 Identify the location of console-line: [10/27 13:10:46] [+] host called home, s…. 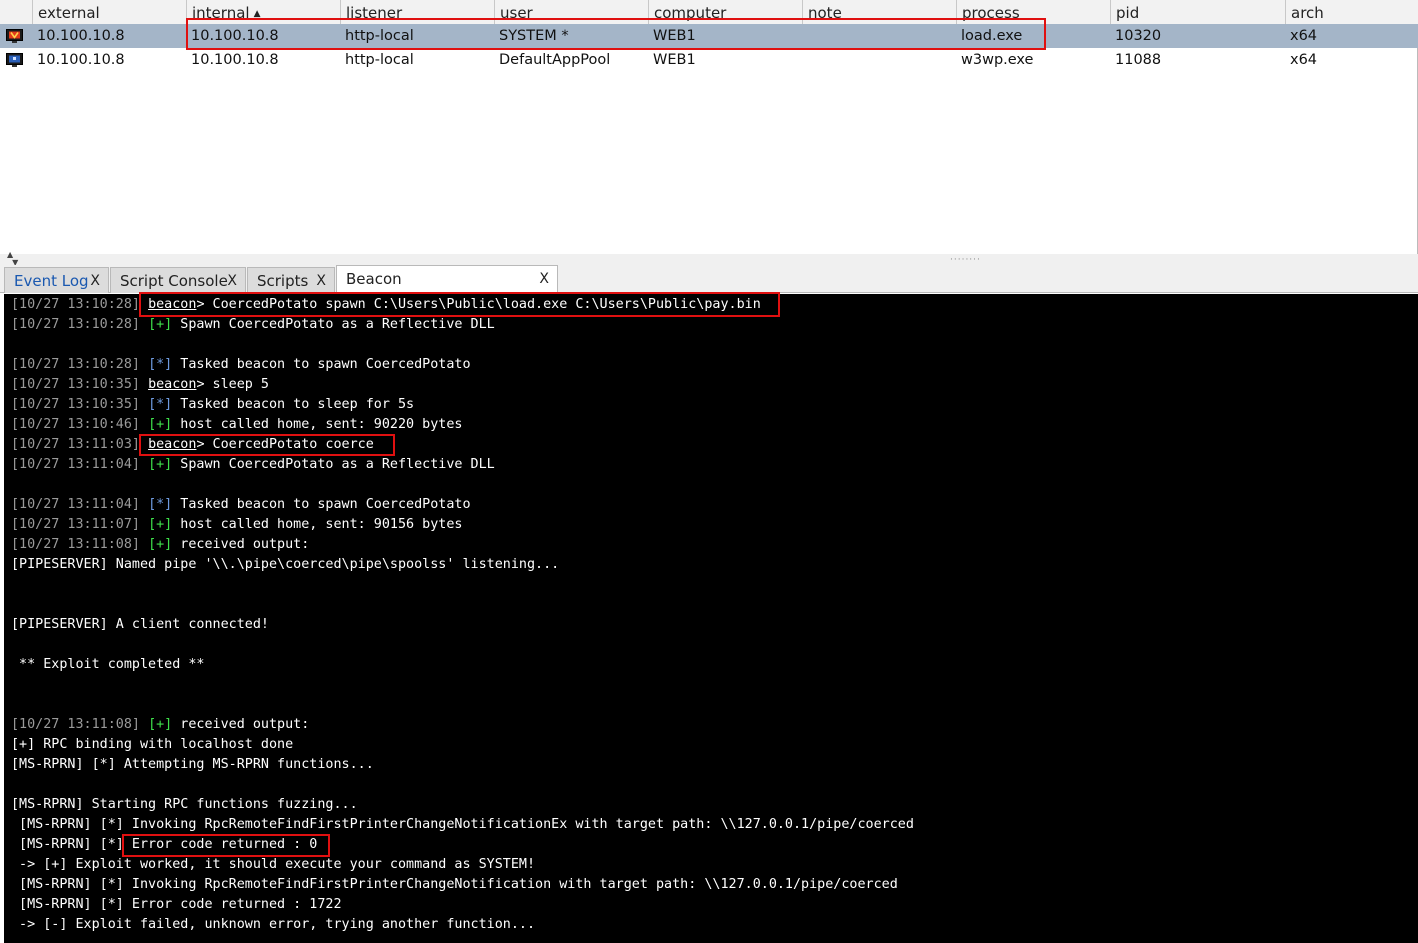
(236, 425).